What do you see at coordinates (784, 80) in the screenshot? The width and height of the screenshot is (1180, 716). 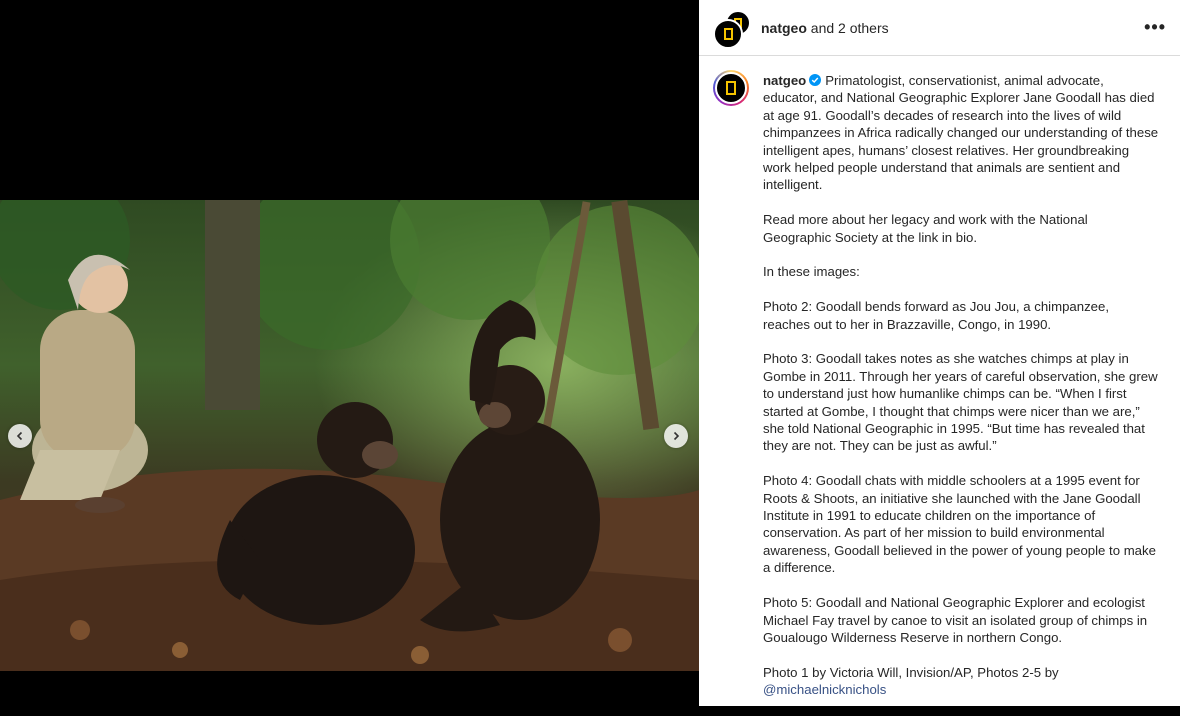 I see `caption-username: natgeo` at bounding box center [784, 80].